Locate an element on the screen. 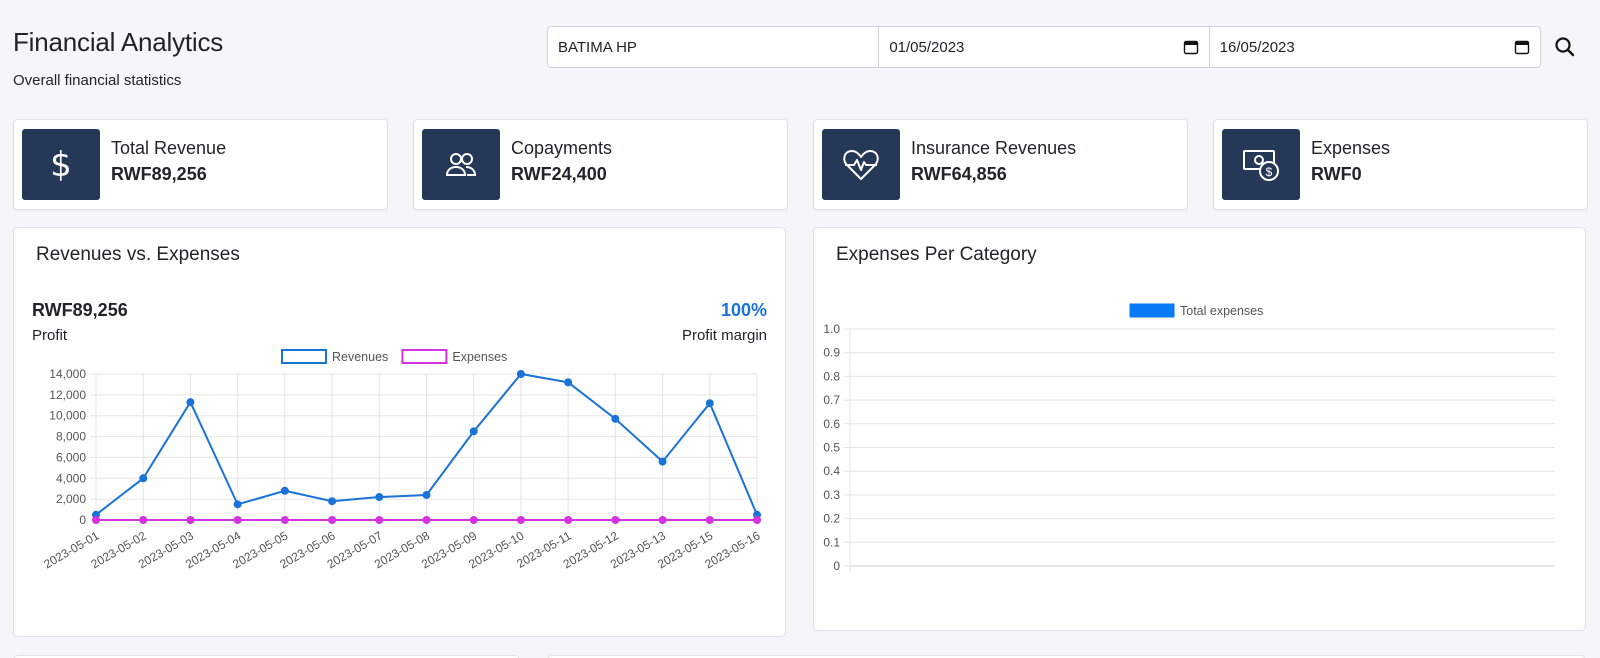  facility-value: BATIMA HP is located at coordinates (597, 47).